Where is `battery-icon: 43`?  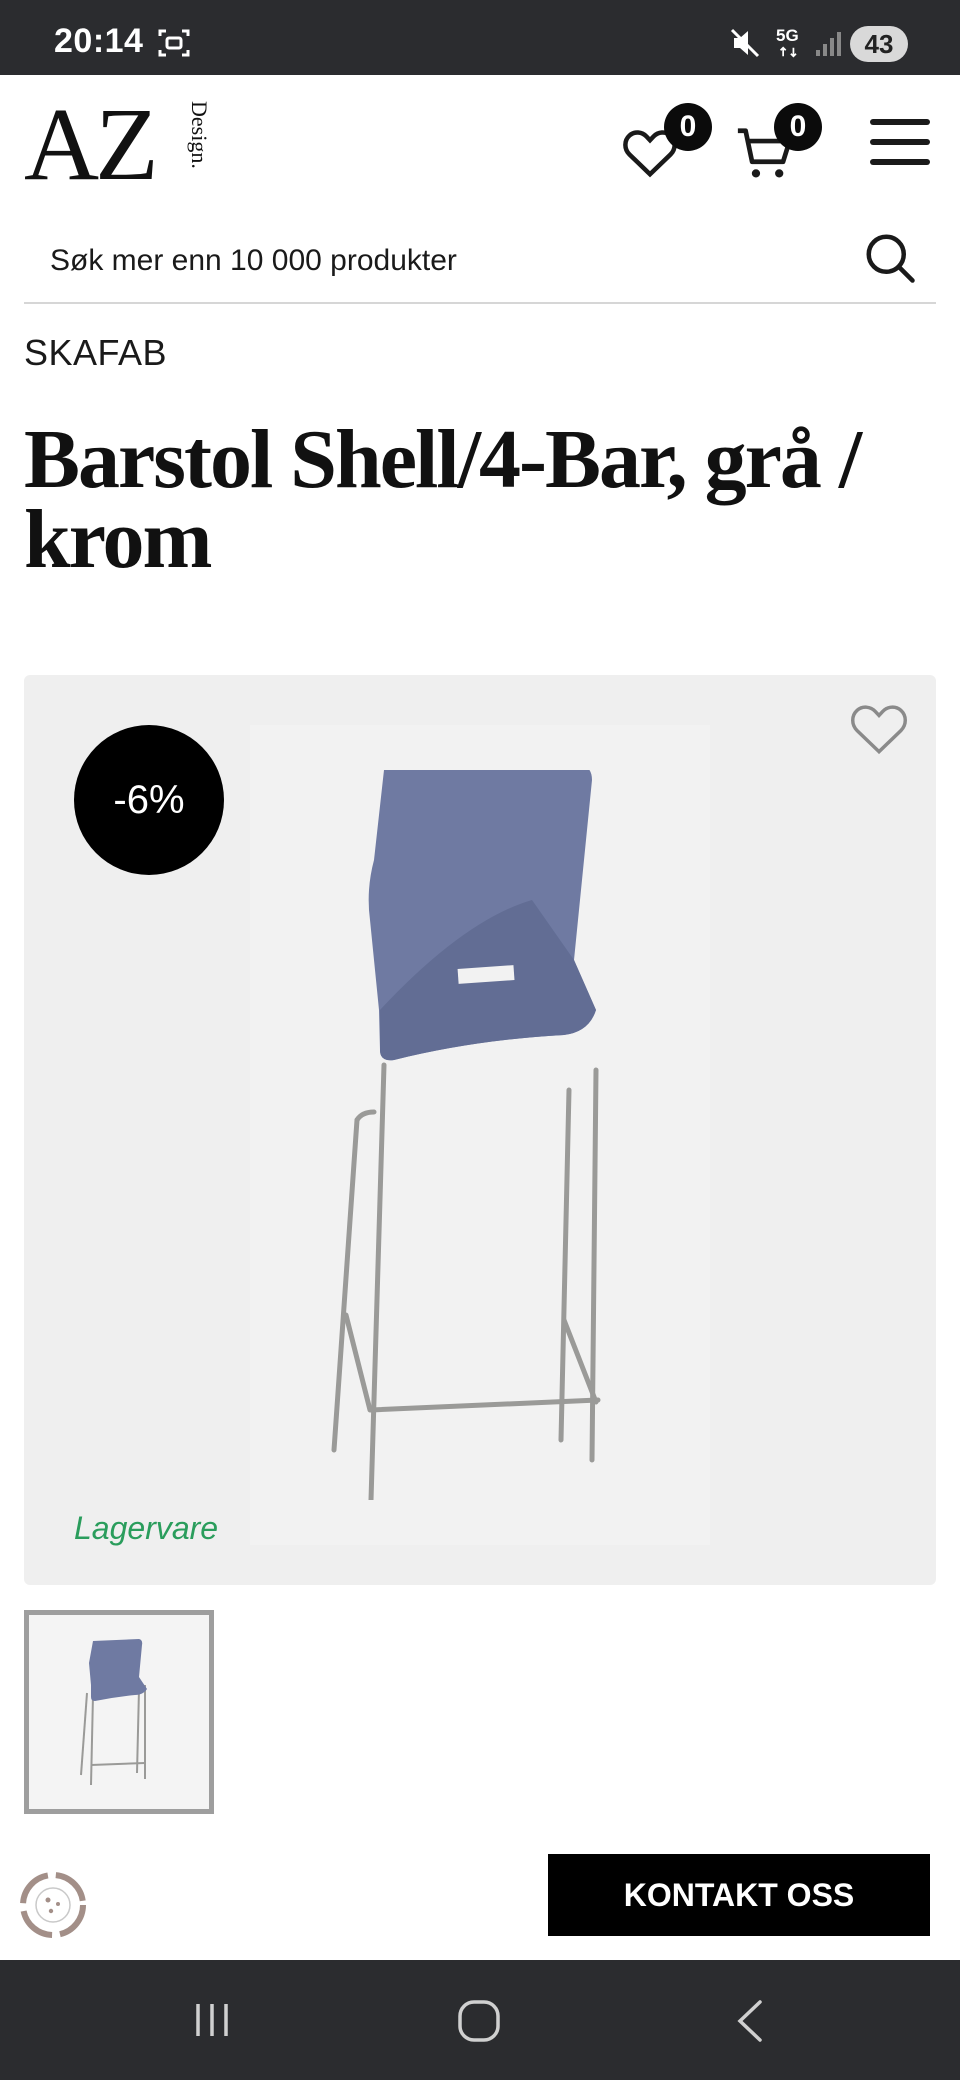
battery-icon: 43 is located at coordinates (879, 44).